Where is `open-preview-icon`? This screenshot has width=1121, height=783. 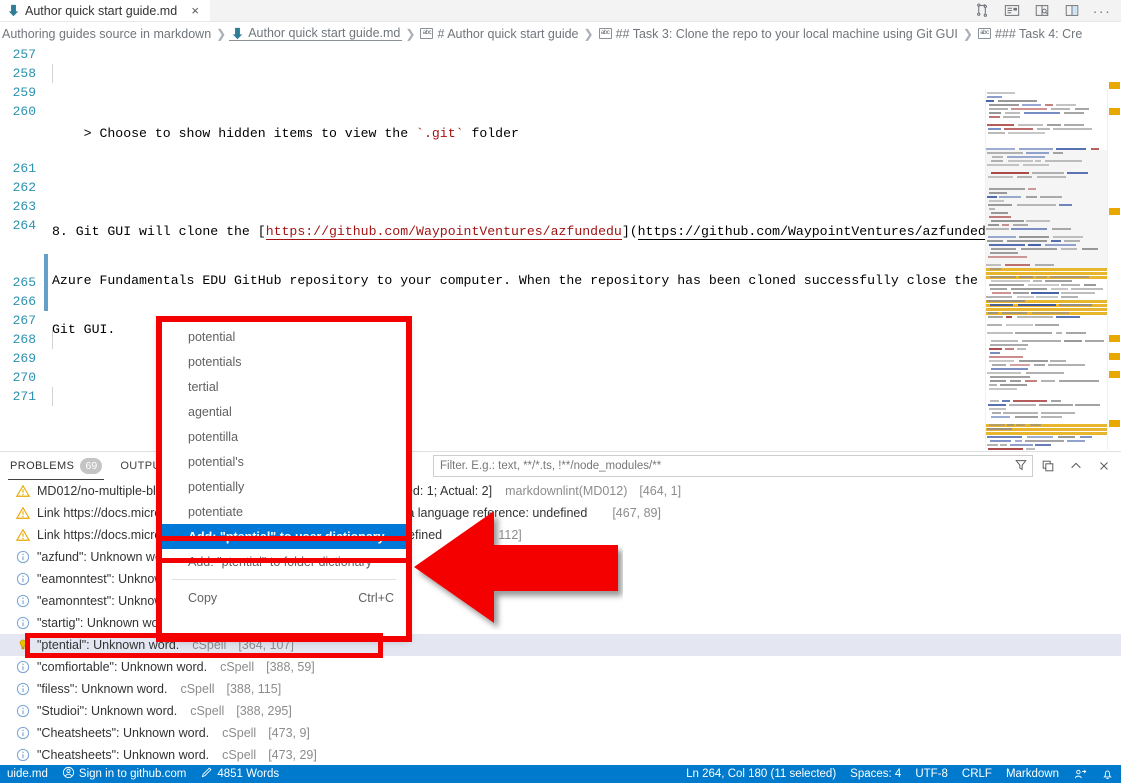 open-preview-icon is located at coordinates (1012, 11).